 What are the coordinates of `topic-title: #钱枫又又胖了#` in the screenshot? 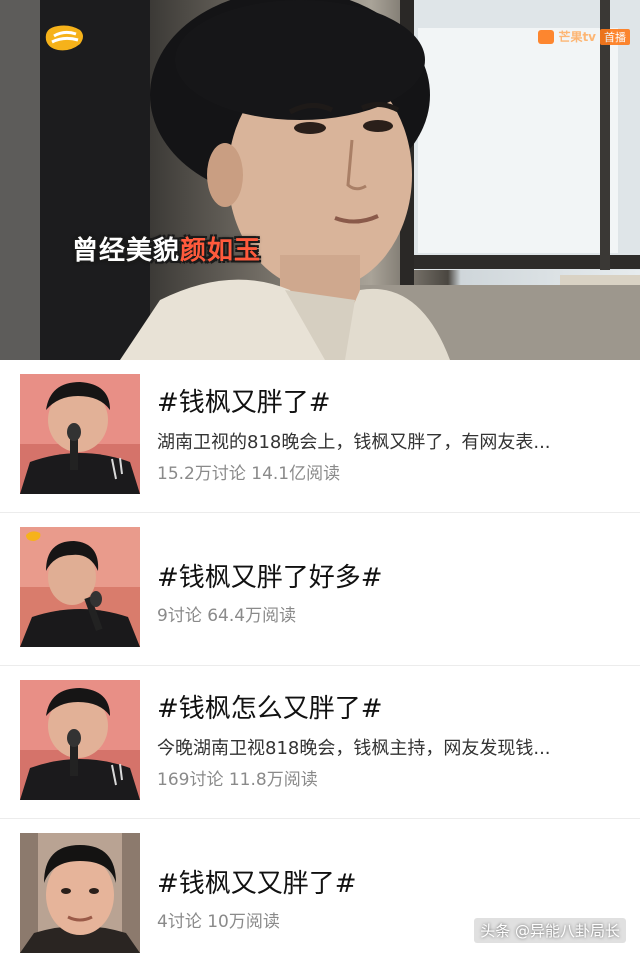 It's located at (257, 881).